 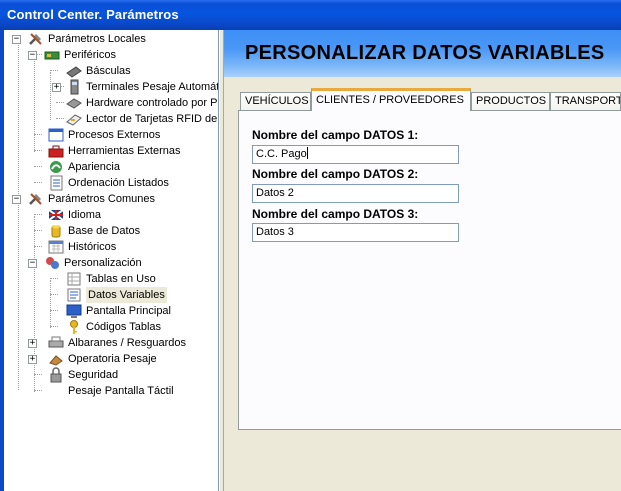 I want to click on window-title: Control Center. Parámetros, so click(x=93, y=14).